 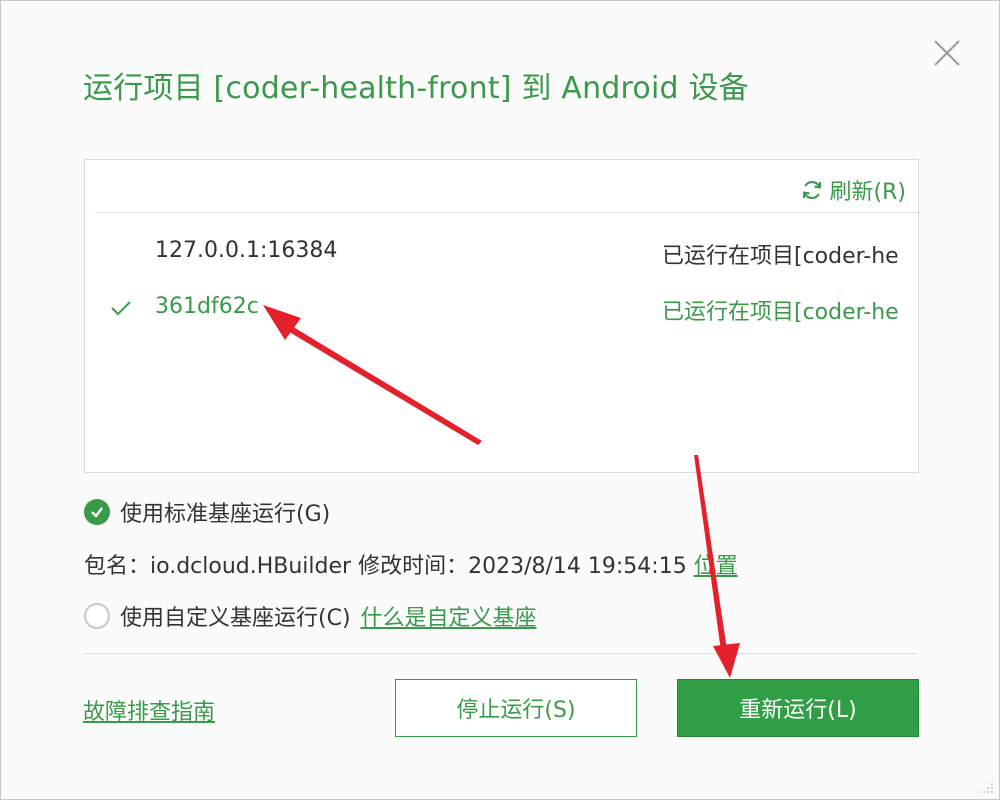 I want to click on standard-base-option: 使用标准基座运行(G), so click(x=207, y=512).